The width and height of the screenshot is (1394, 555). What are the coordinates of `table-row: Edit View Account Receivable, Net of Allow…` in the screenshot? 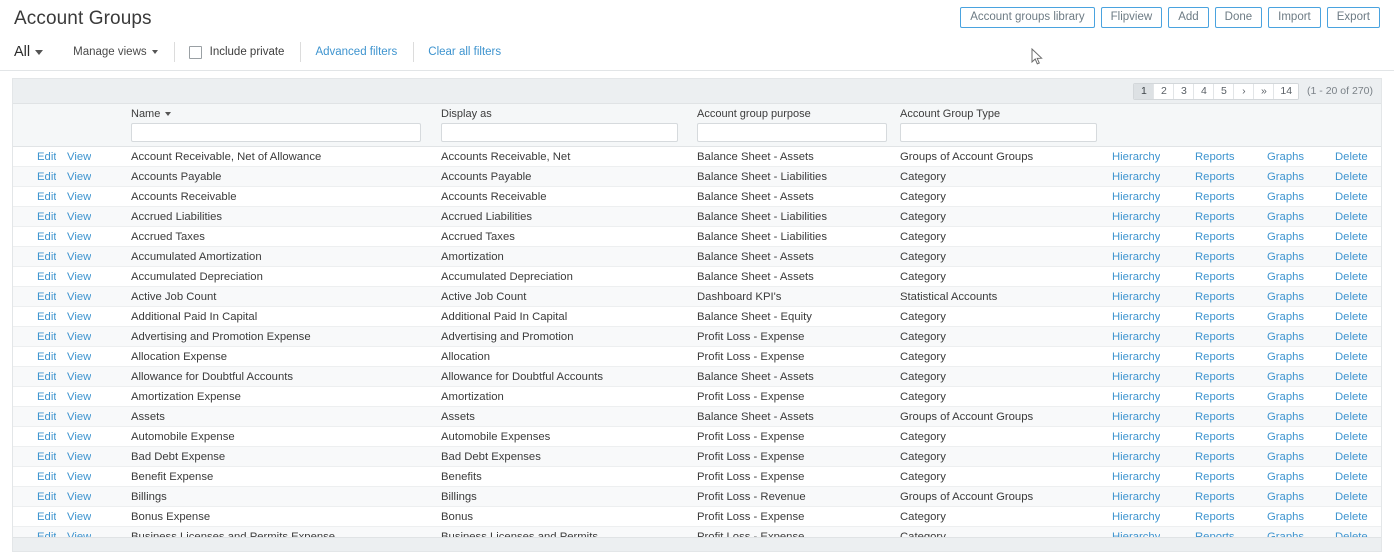 It's located at (697, 157).